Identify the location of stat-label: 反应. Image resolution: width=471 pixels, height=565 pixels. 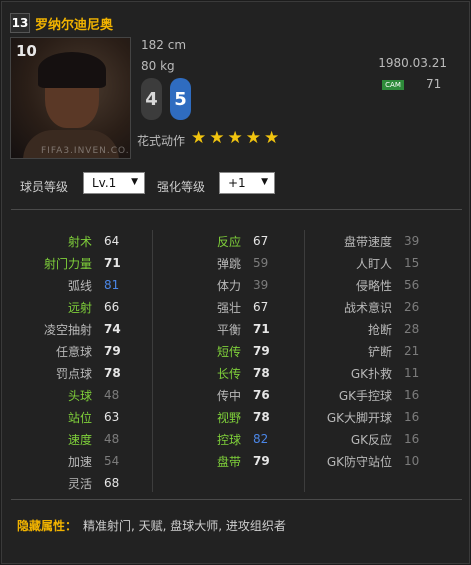
(228, 241).